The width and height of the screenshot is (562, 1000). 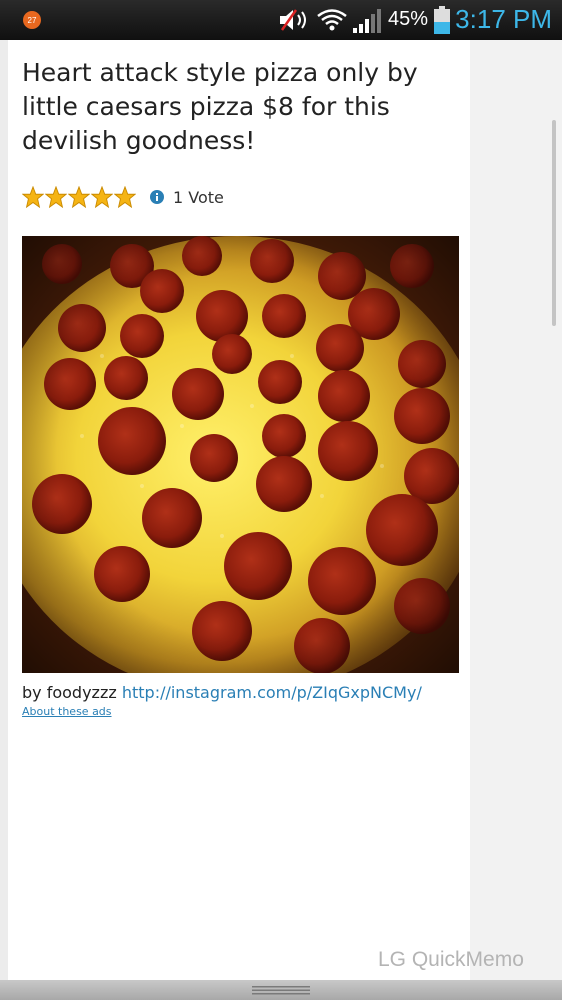 I want to click on byline-author: by foodyzzz, so click(x=69, y=692).